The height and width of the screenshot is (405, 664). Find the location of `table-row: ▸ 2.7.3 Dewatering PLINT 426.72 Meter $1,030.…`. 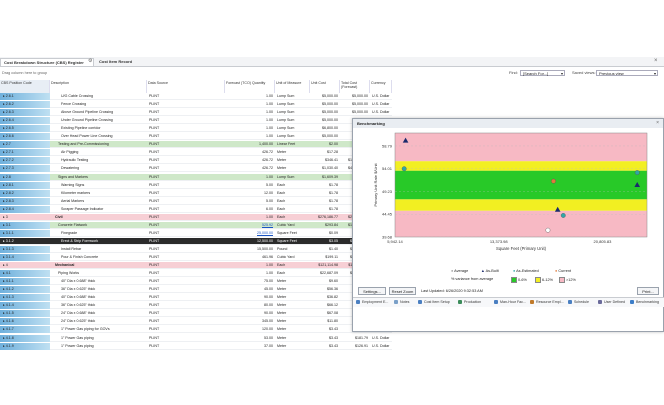

table-row: ▸ 2.7.3 Dewatering PLINT 426.72 Meter $1,030.… is located at coordinates (196, 169).